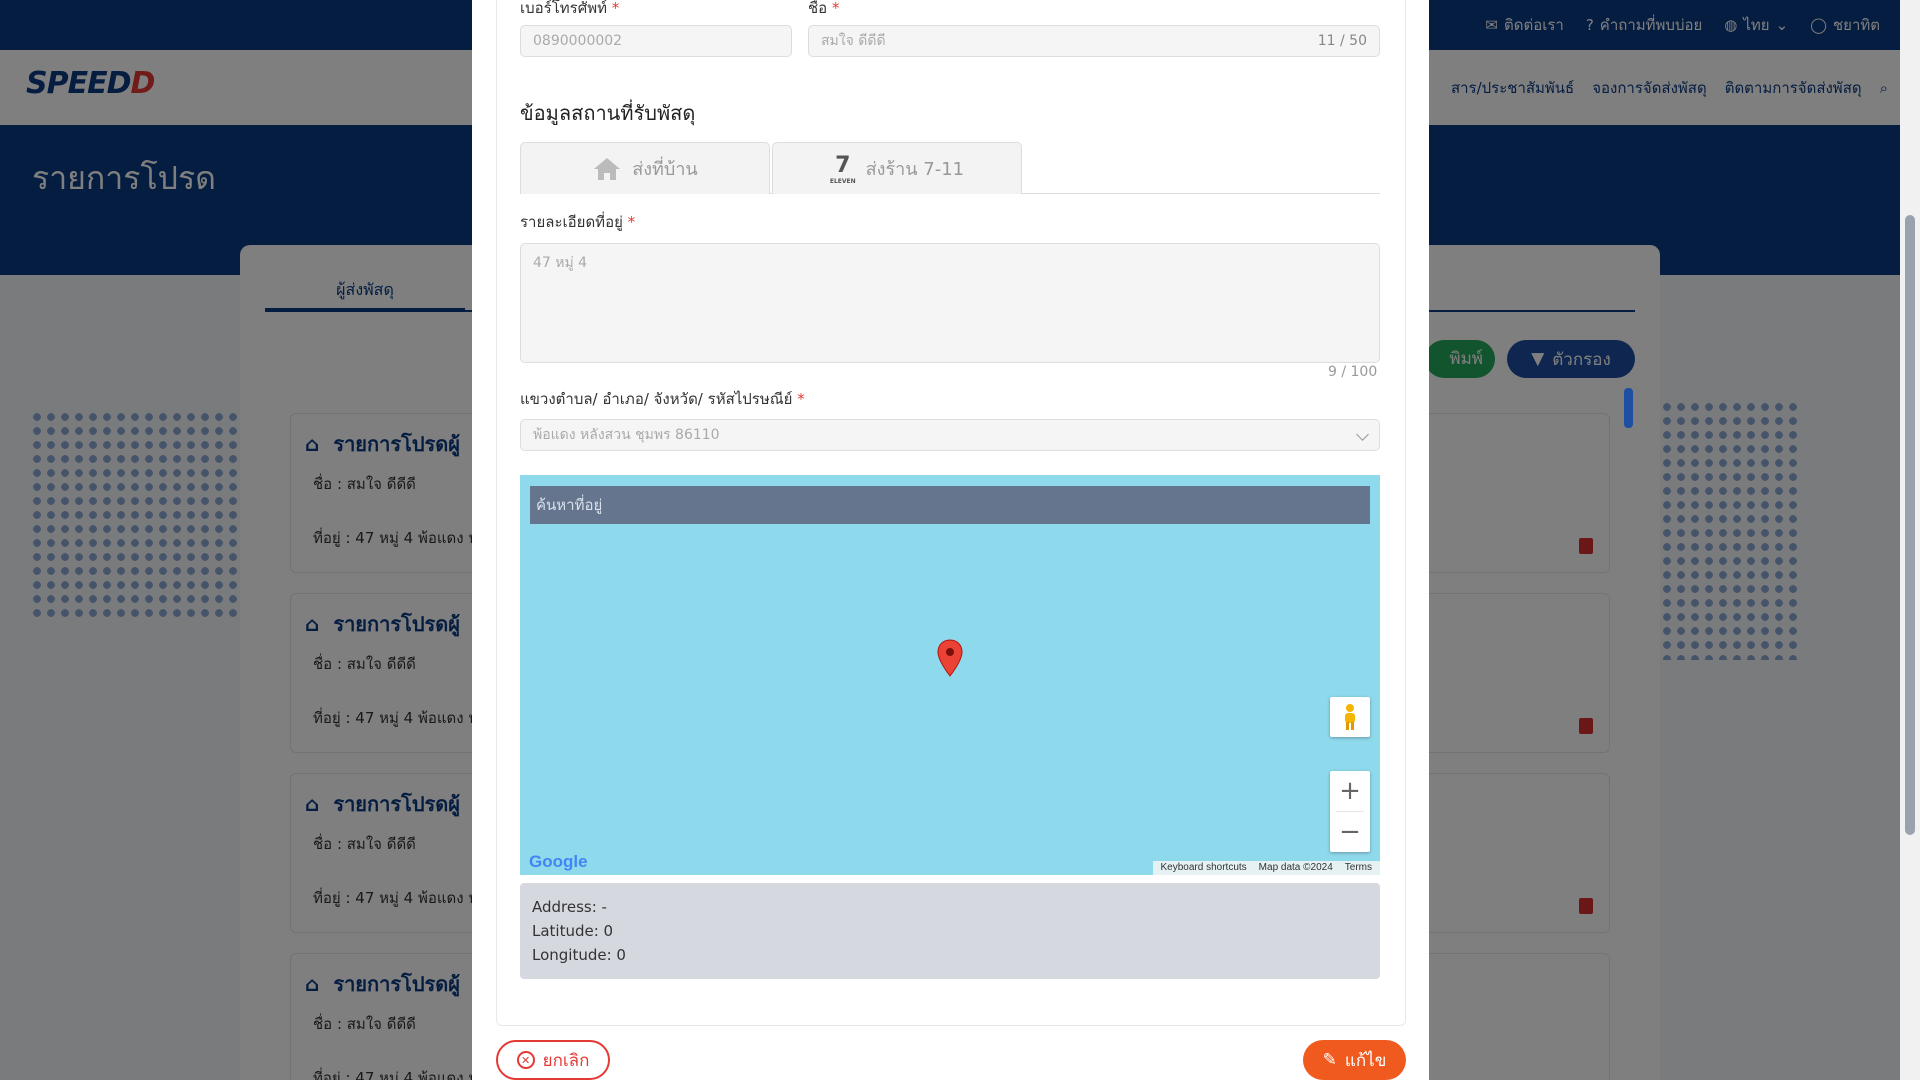 The image size is (1920, 1080). What do you see at coordinates (665, 169) in the screenshot?
I see `tab-home-label: ส่งที่บ้าน` at bounding box center [665, 169].